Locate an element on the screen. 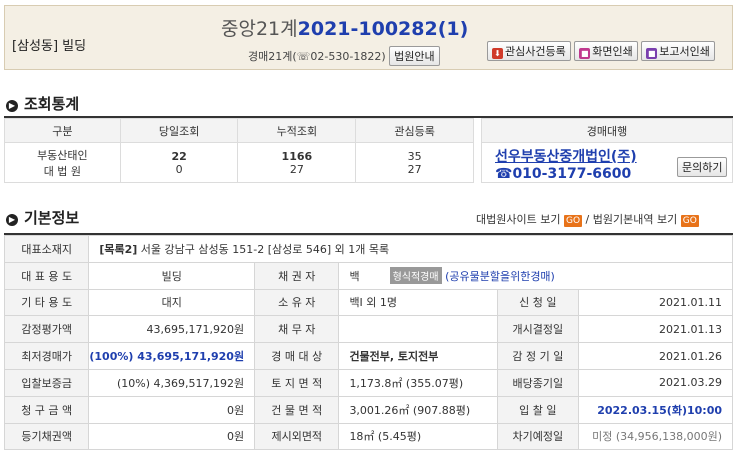  basic-section-title: ▶ 기본정보 is located at coordinates (42, 217).